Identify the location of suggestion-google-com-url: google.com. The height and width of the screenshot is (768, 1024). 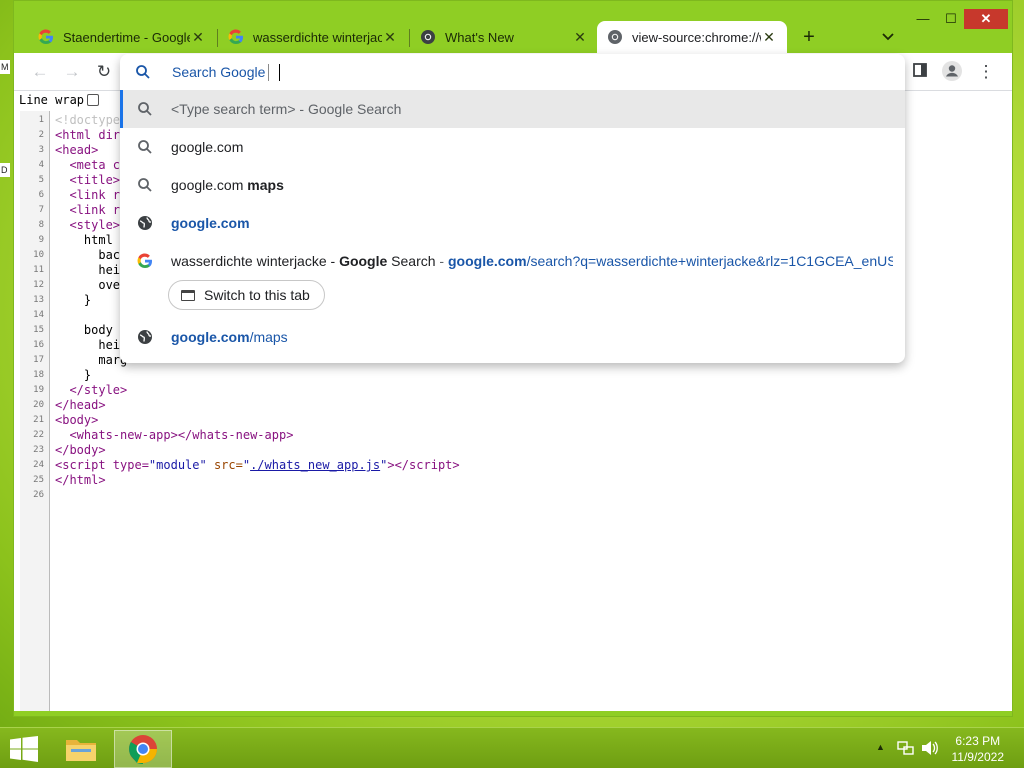
(512, 223).